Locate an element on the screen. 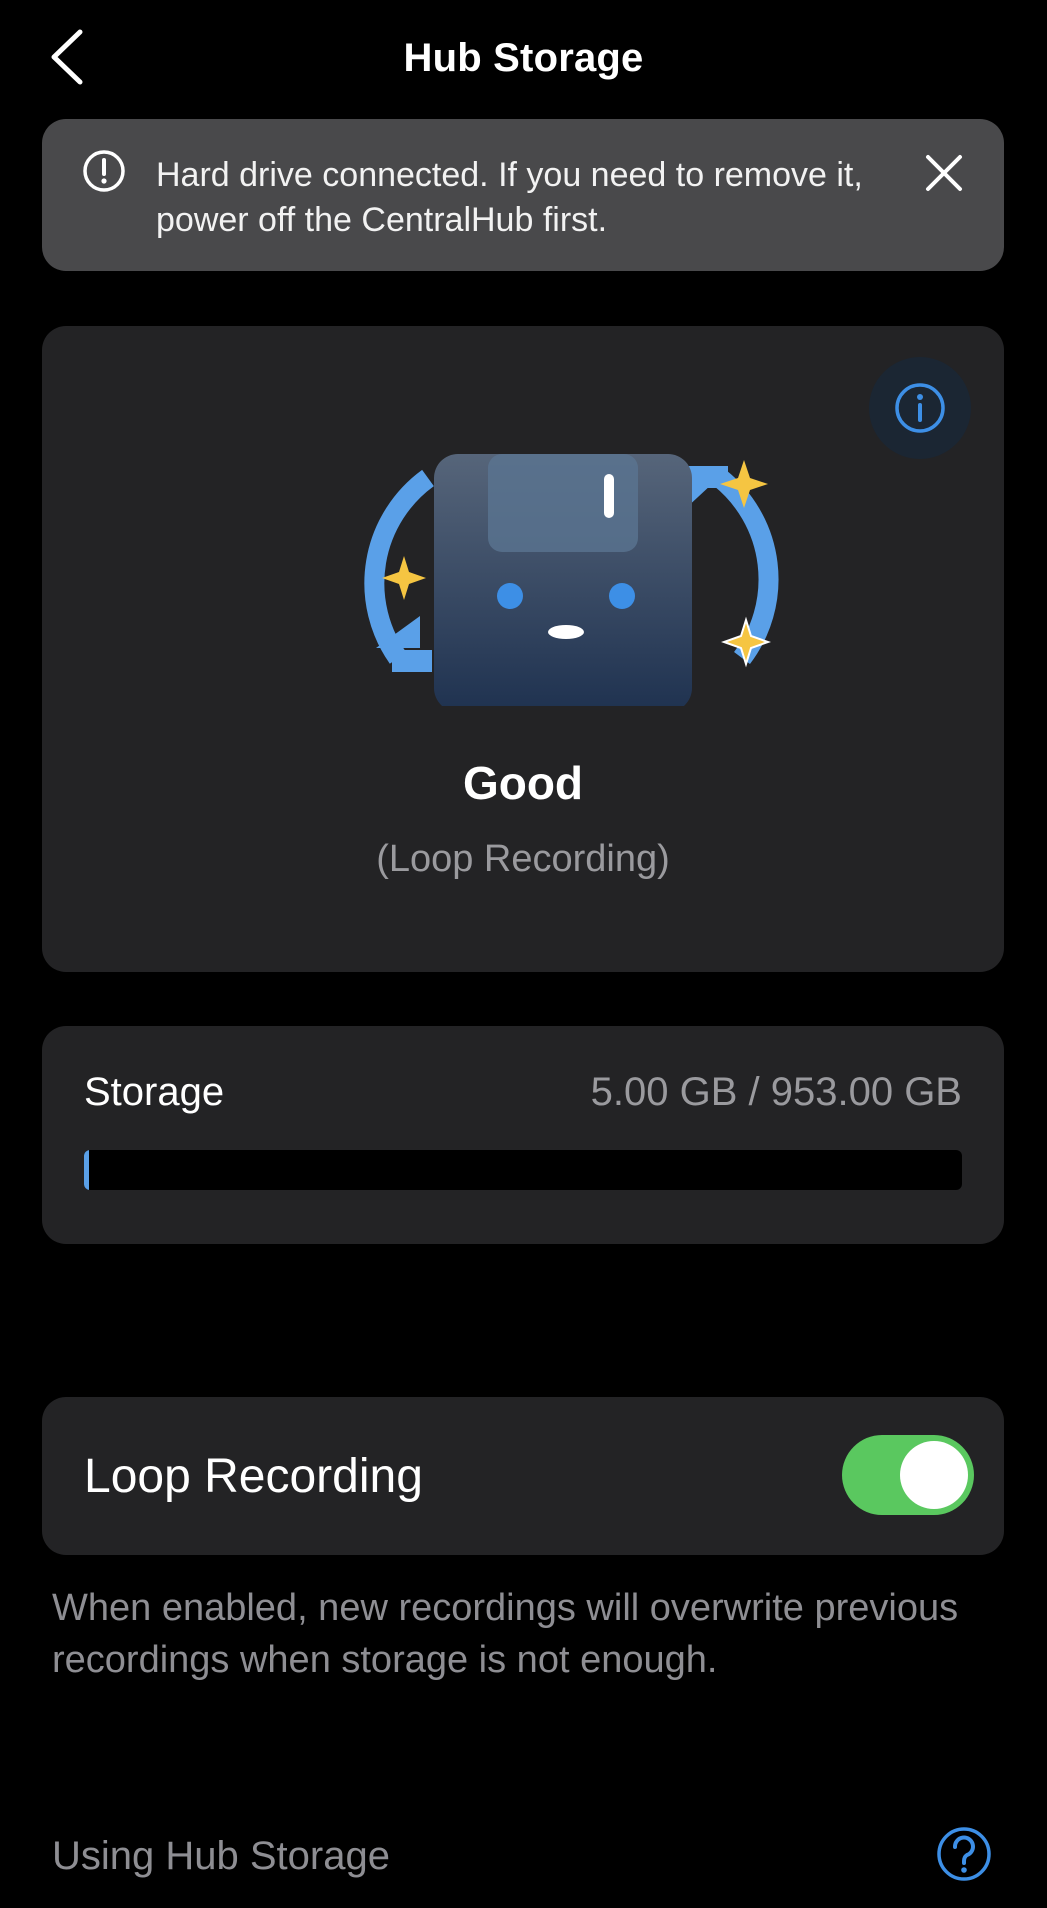  loop-recording-toggle is located at coordinates (908, 1475).